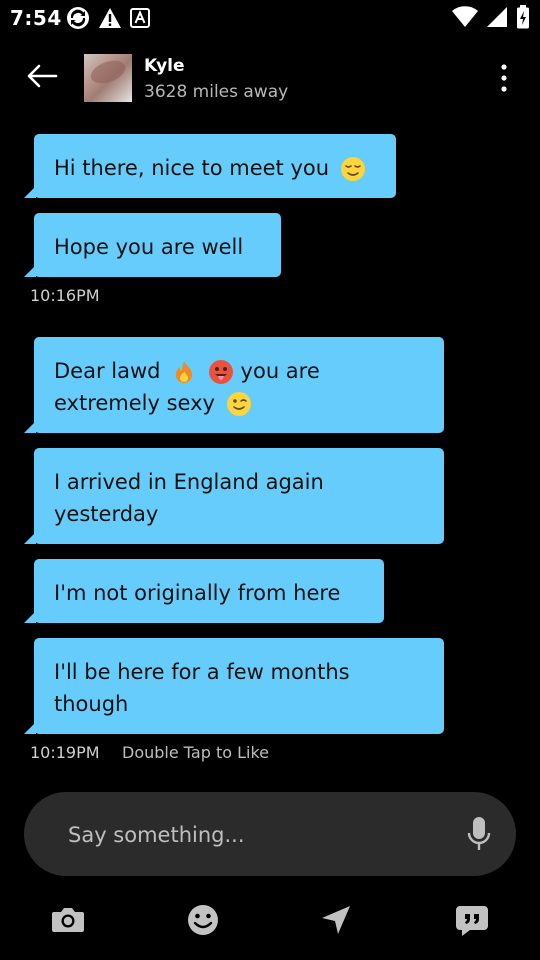 This screenshot has height=960, width=540. What do you see at coordinates (523, 17) in the screenshot?
I see `battery-icon` at bounding box center [523, 17].